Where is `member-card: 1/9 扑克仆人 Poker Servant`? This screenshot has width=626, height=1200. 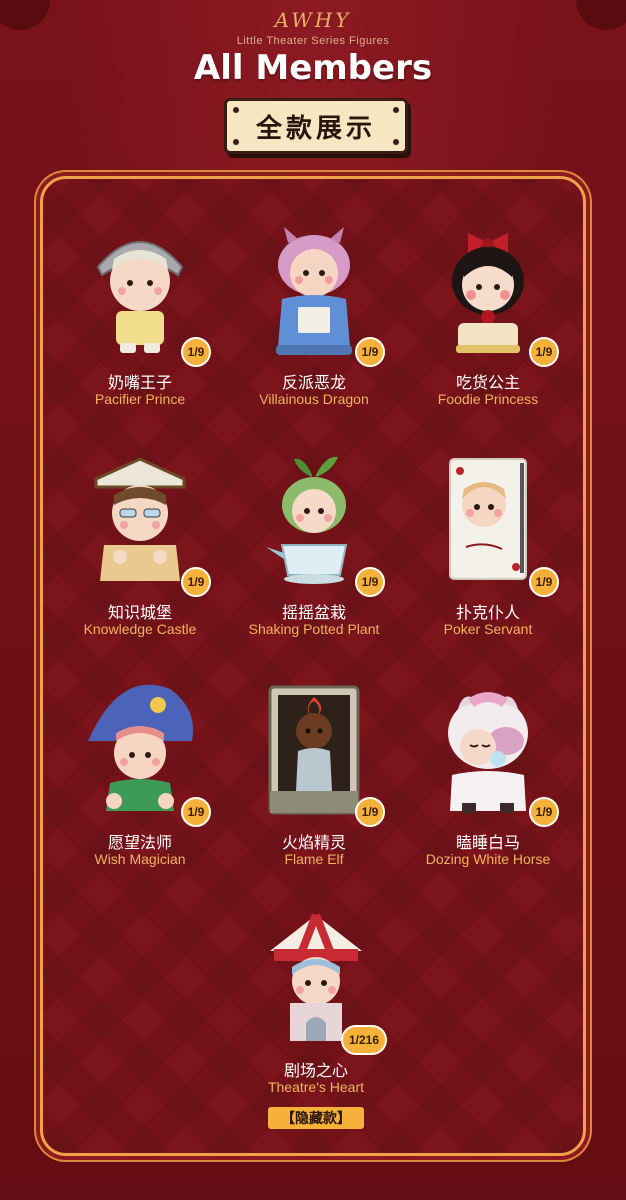 member-card: 1/9 扑克仆人 Poker Servant is located at coordinates (488, 554).